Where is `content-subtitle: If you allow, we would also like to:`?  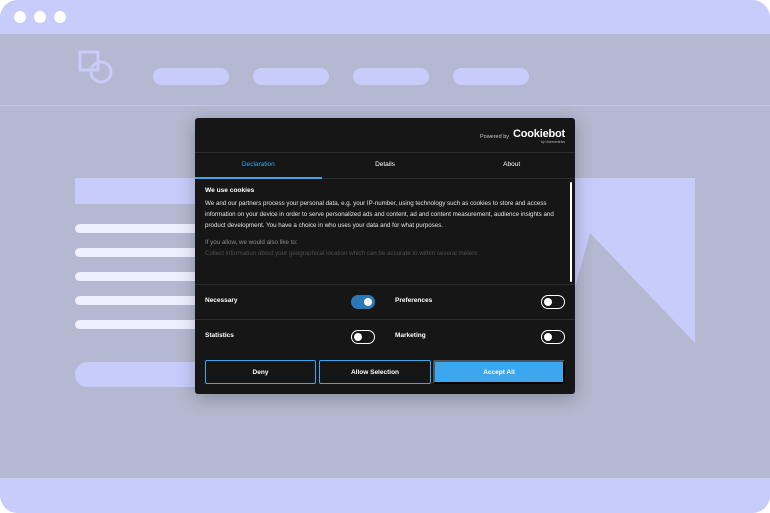
content-subtitle: If you allow, we would also like to: is located at coordinates (251, 242).